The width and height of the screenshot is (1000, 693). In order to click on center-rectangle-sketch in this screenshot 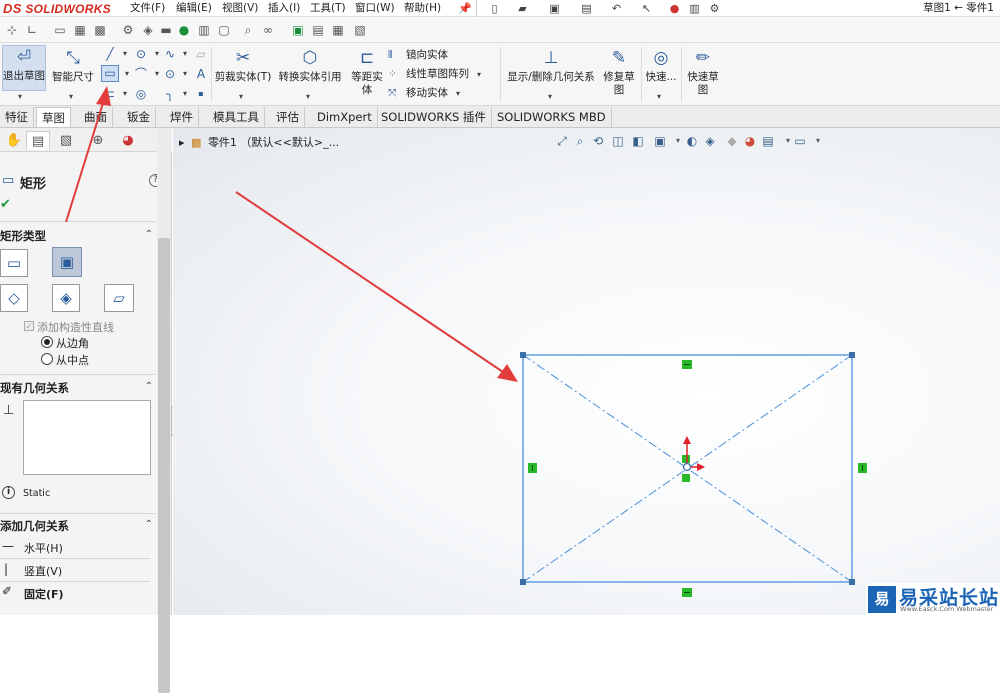, I will do `click(693, 474)`.